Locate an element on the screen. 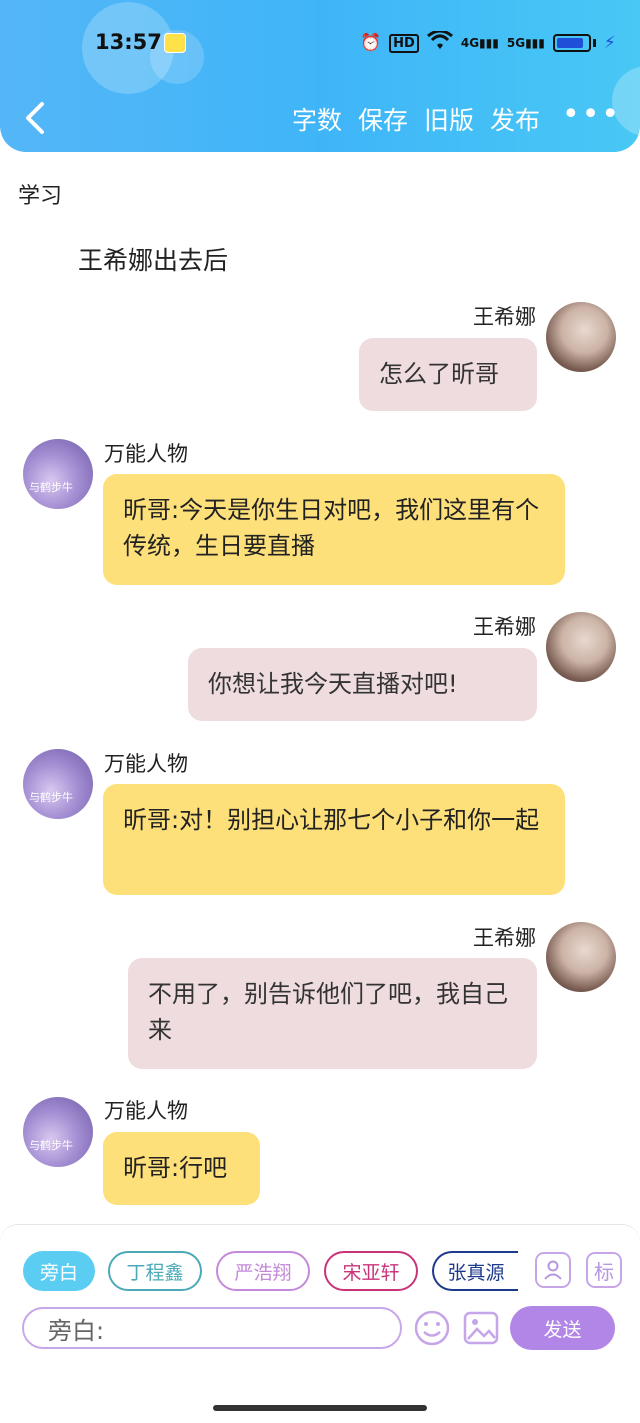  back-button is located at coordinates (35, 118).